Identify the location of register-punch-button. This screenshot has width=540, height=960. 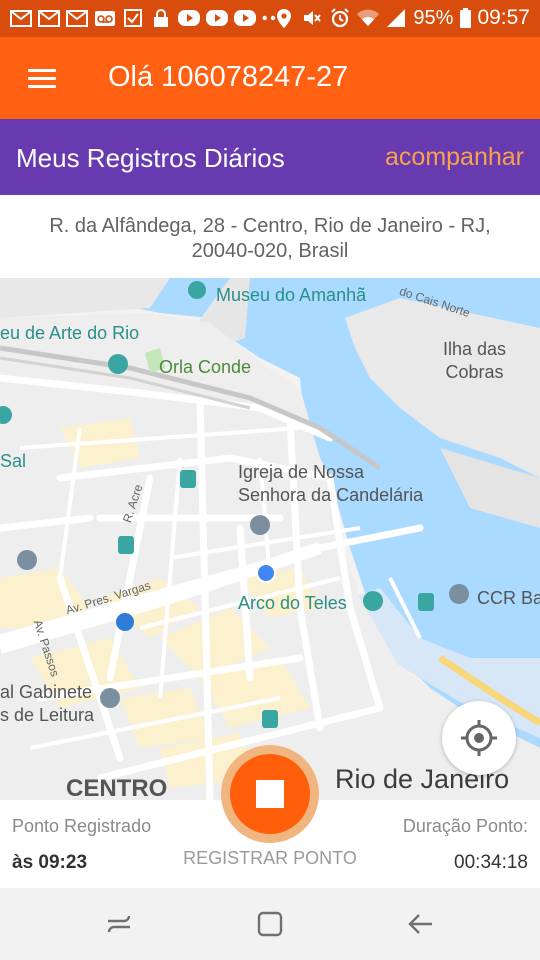
(270, 794).